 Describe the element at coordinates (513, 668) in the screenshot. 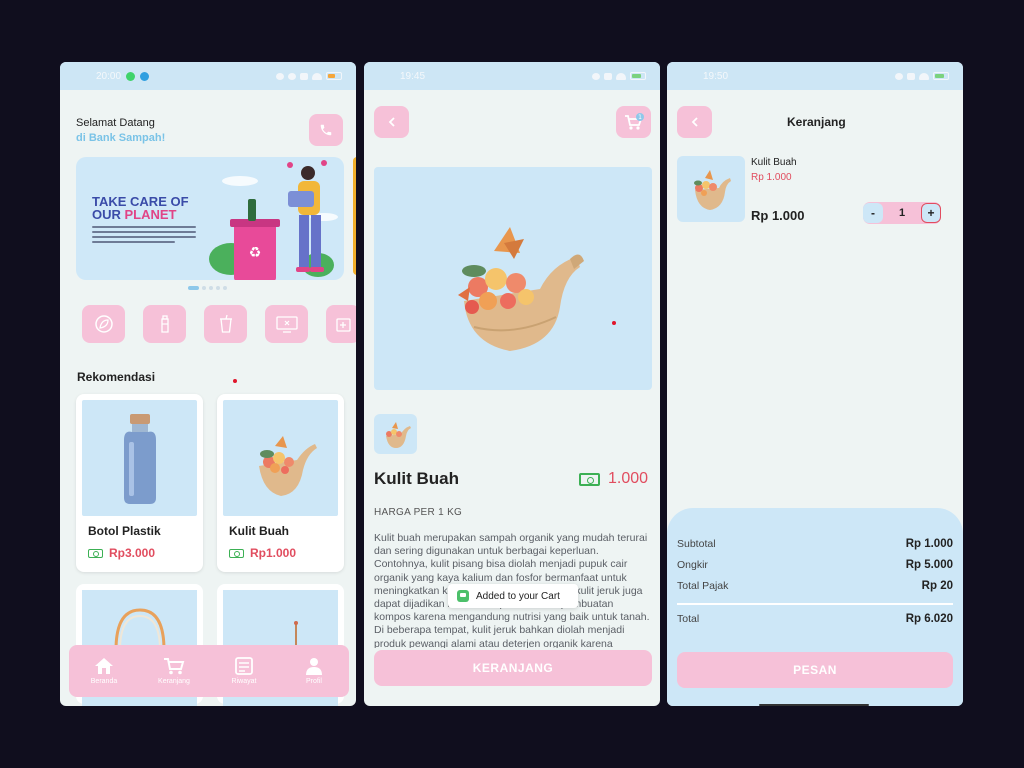

I see `add-to-cart-button: KERANJANG` at that location.